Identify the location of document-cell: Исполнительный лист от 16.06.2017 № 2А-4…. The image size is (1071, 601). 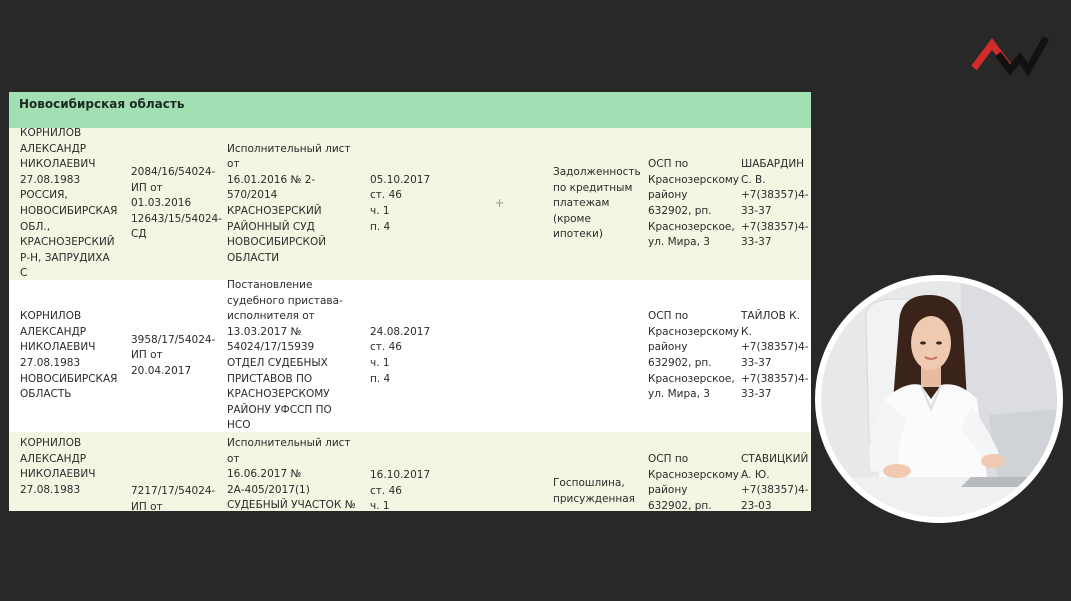
(291, 474).